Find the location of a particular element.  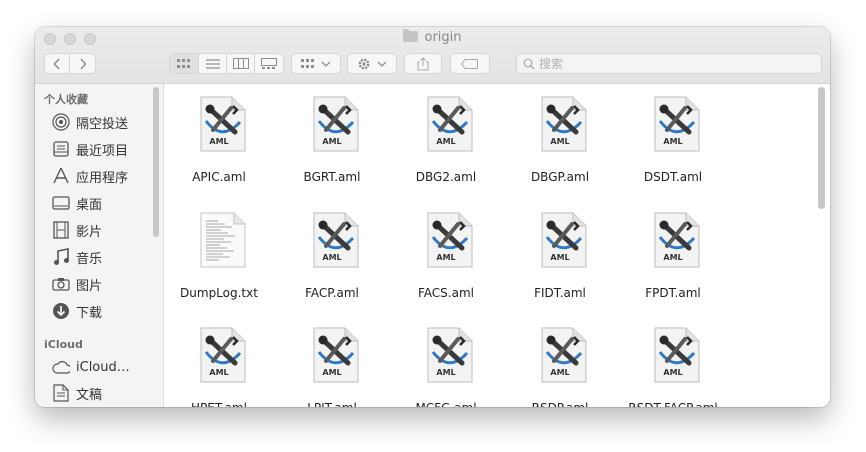

file-item: AML DBG2.aml is located at coordinates (446, 138).